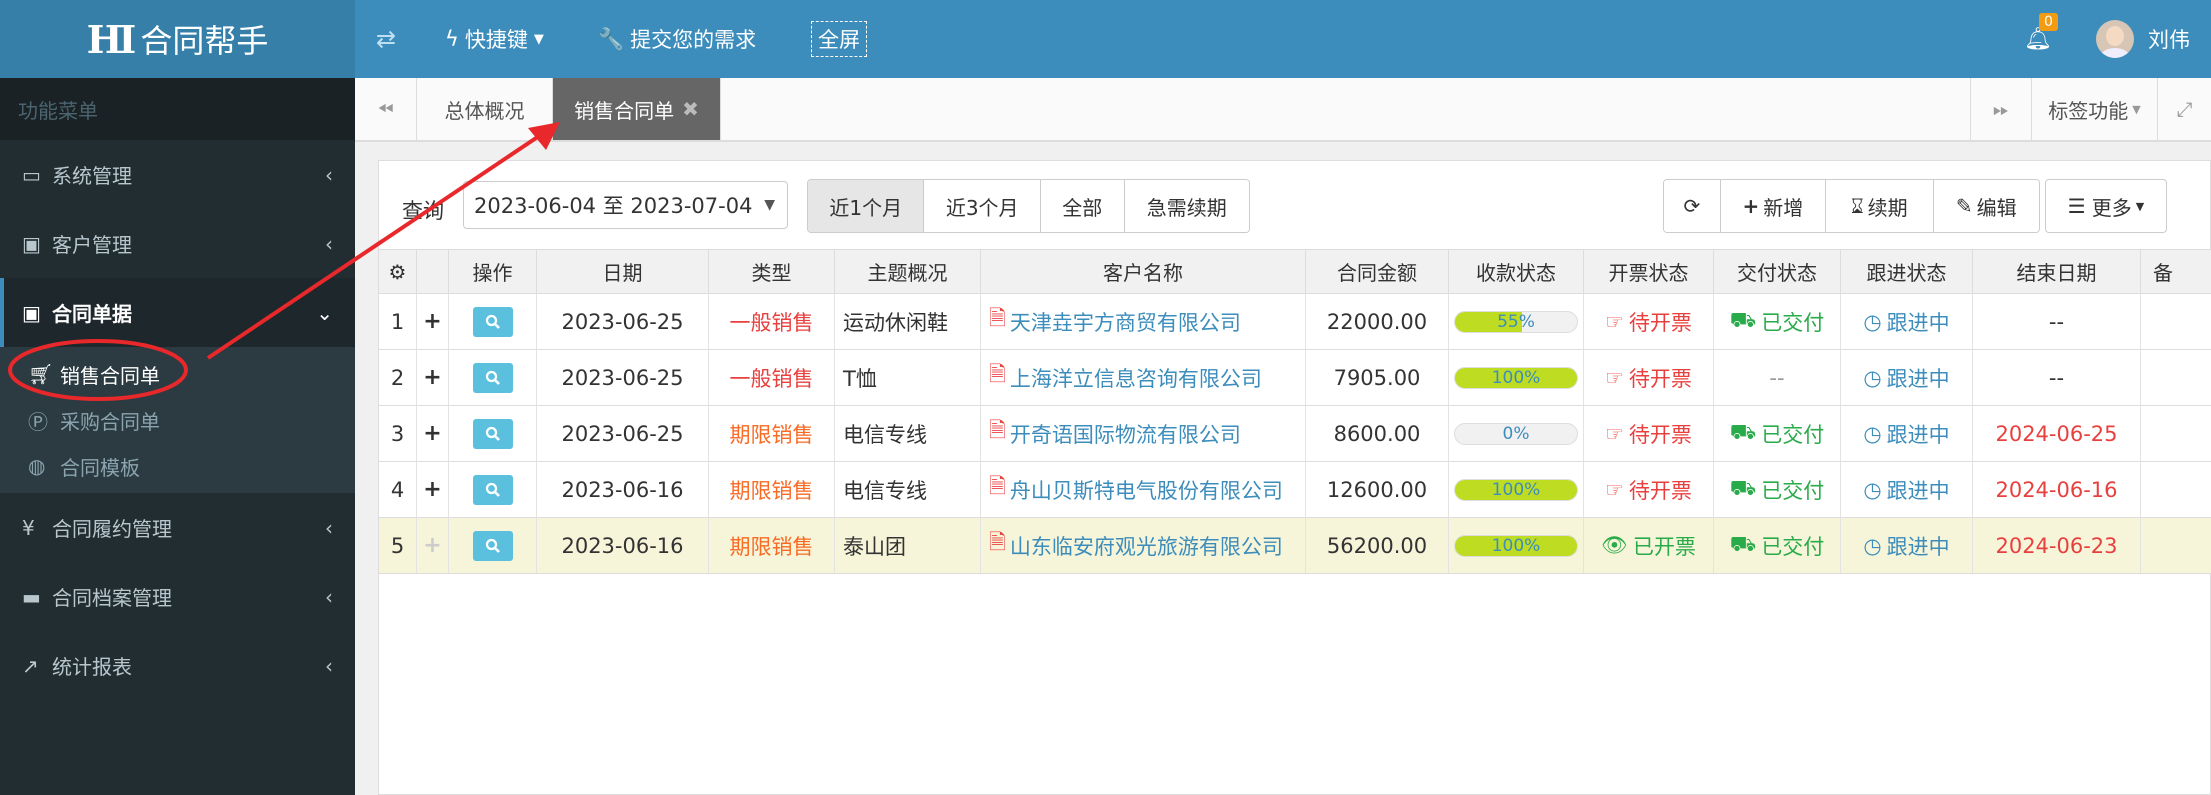  I want to click on filter-3-months: 近3个月, so click(982, 206).